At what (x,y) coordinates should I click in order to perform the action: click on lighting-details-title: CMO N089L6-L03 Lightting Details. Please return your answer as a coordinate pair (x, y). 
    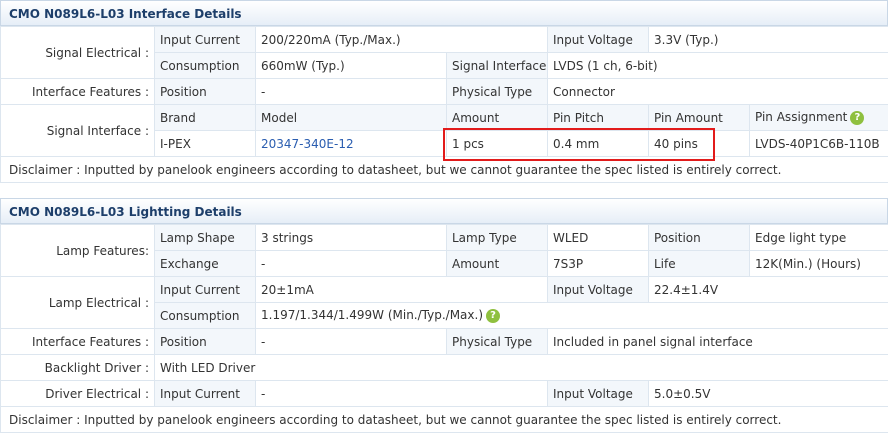
    Looking at the image, I should click on (444, 211).